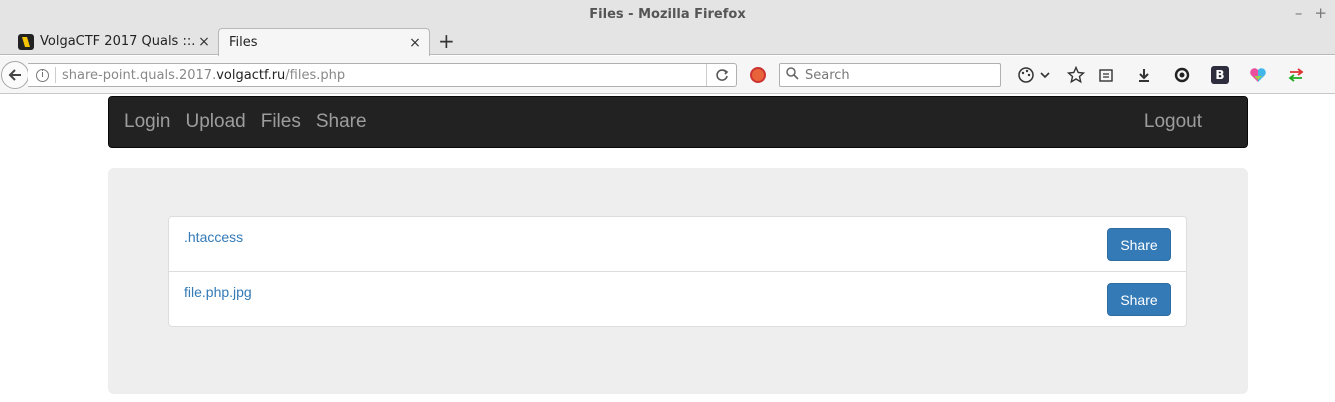  What do you see at coordinates (1106, 75) in the screenshot?
I see `reader-icon` at bounding box center [1106, 75].